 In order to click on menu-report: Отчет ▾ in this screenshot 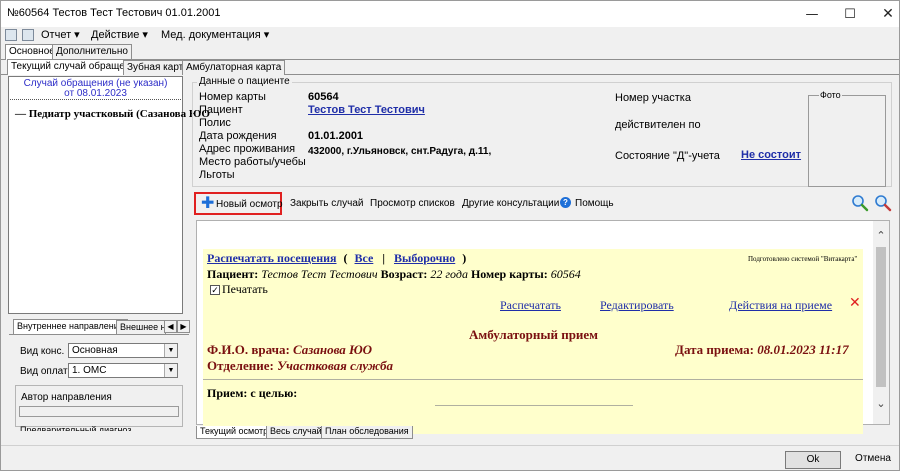, I will do `click(60, 34)`.